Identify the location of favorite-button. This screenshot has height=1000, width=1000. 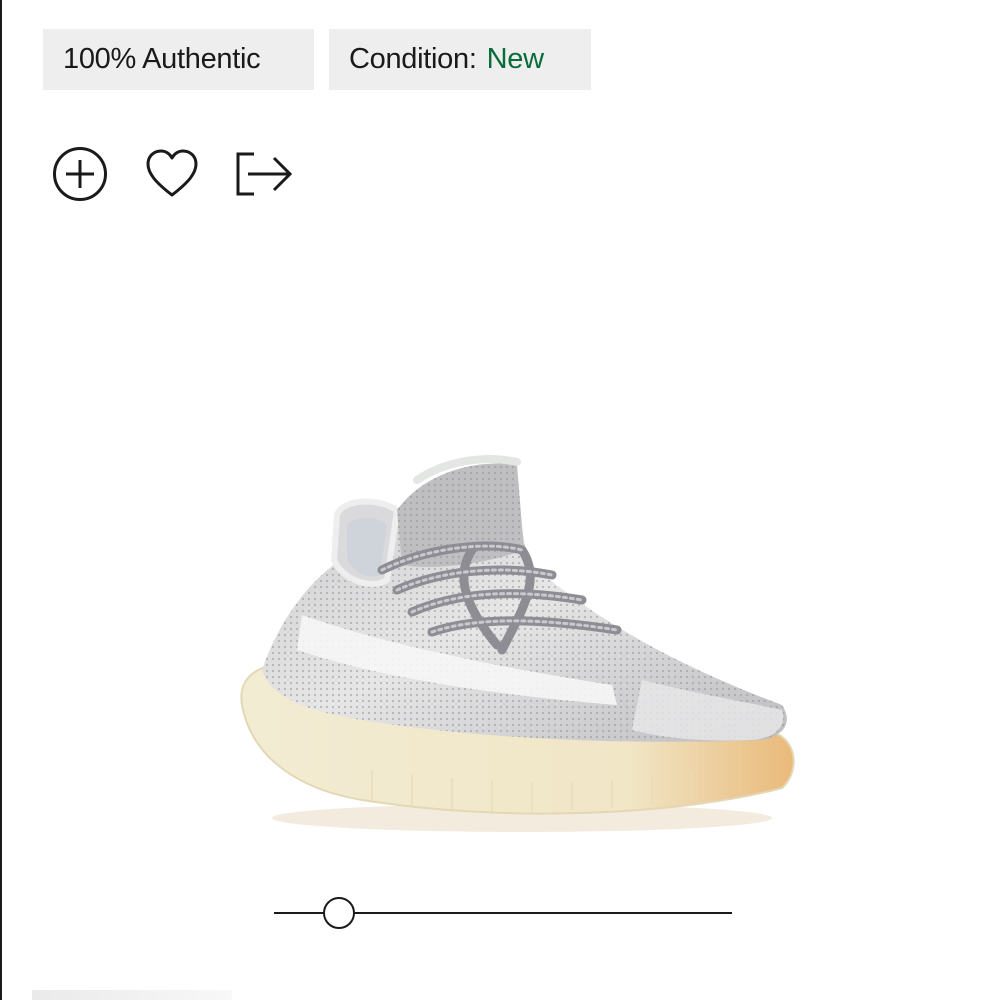
(172, 174).